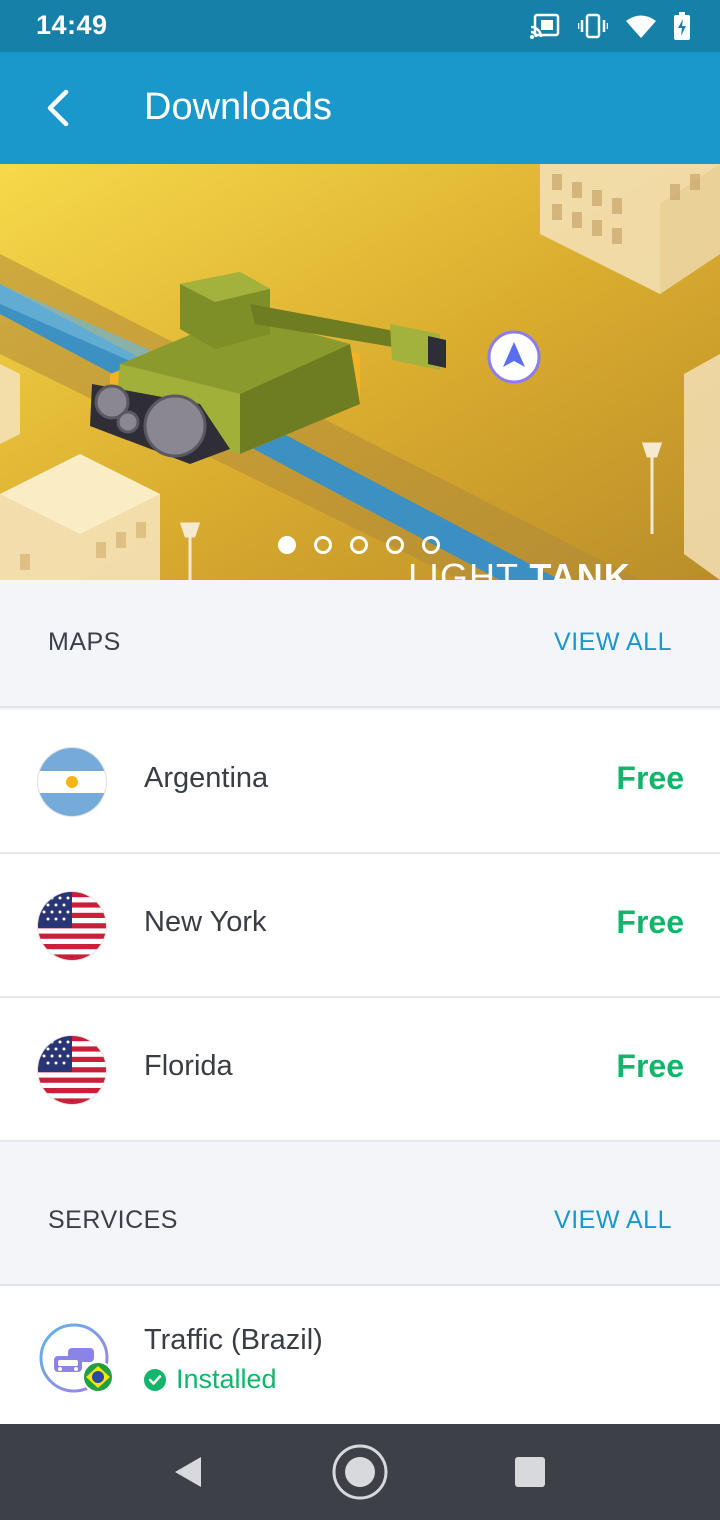 This screenshot has height=1520, width=720. I want to click on traffic-cars-icon, so click(76, 1358).